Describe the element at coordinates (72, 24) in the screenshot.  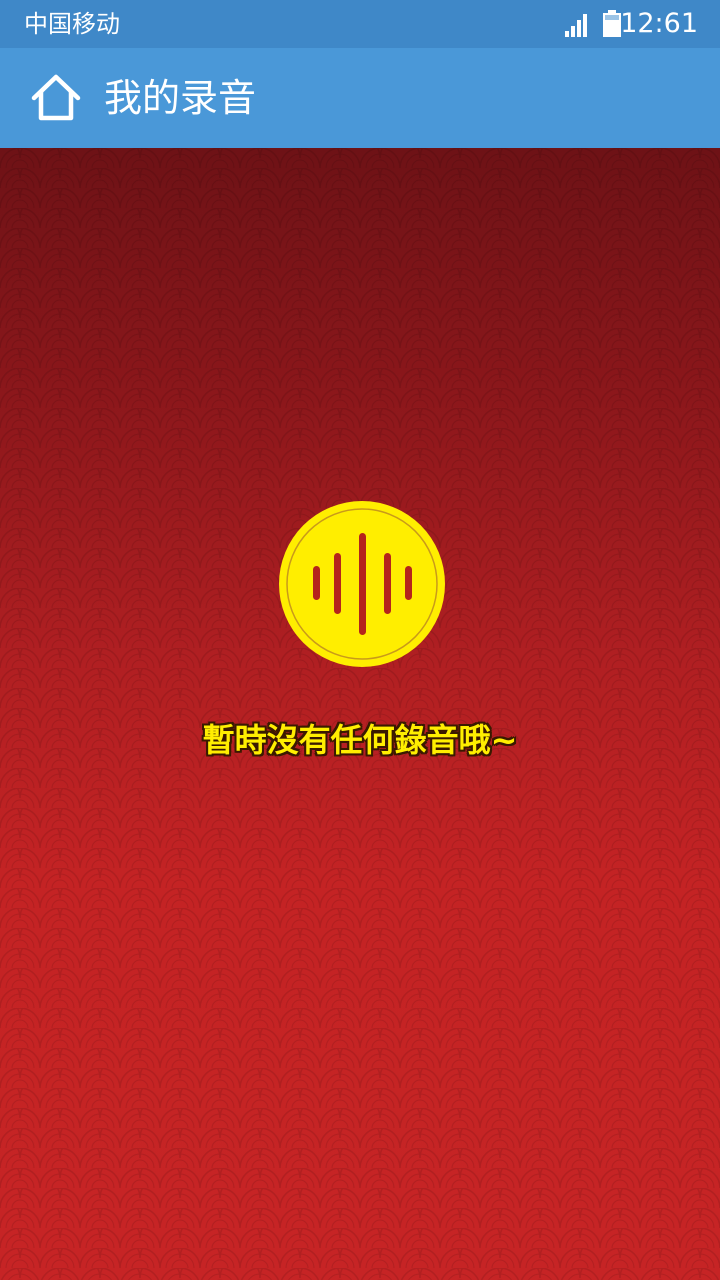
I see `carrier-name: 中国移动` at that location.